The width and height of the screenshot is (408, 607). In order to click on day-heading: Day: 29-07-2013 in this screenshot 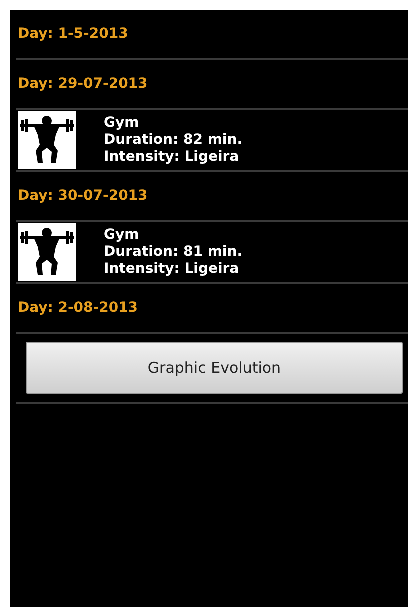, I will do `click(83, 84)`.